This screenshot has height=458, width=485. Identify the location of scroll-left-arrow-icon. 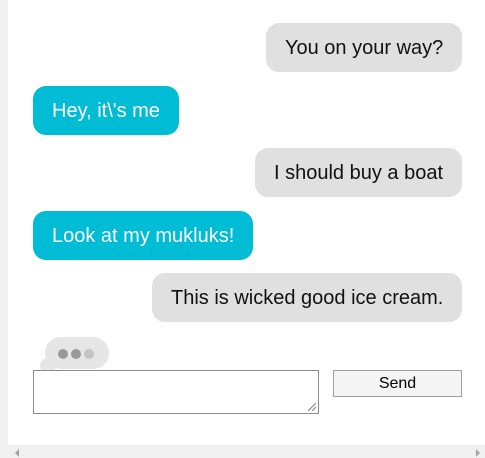
(17, 453).